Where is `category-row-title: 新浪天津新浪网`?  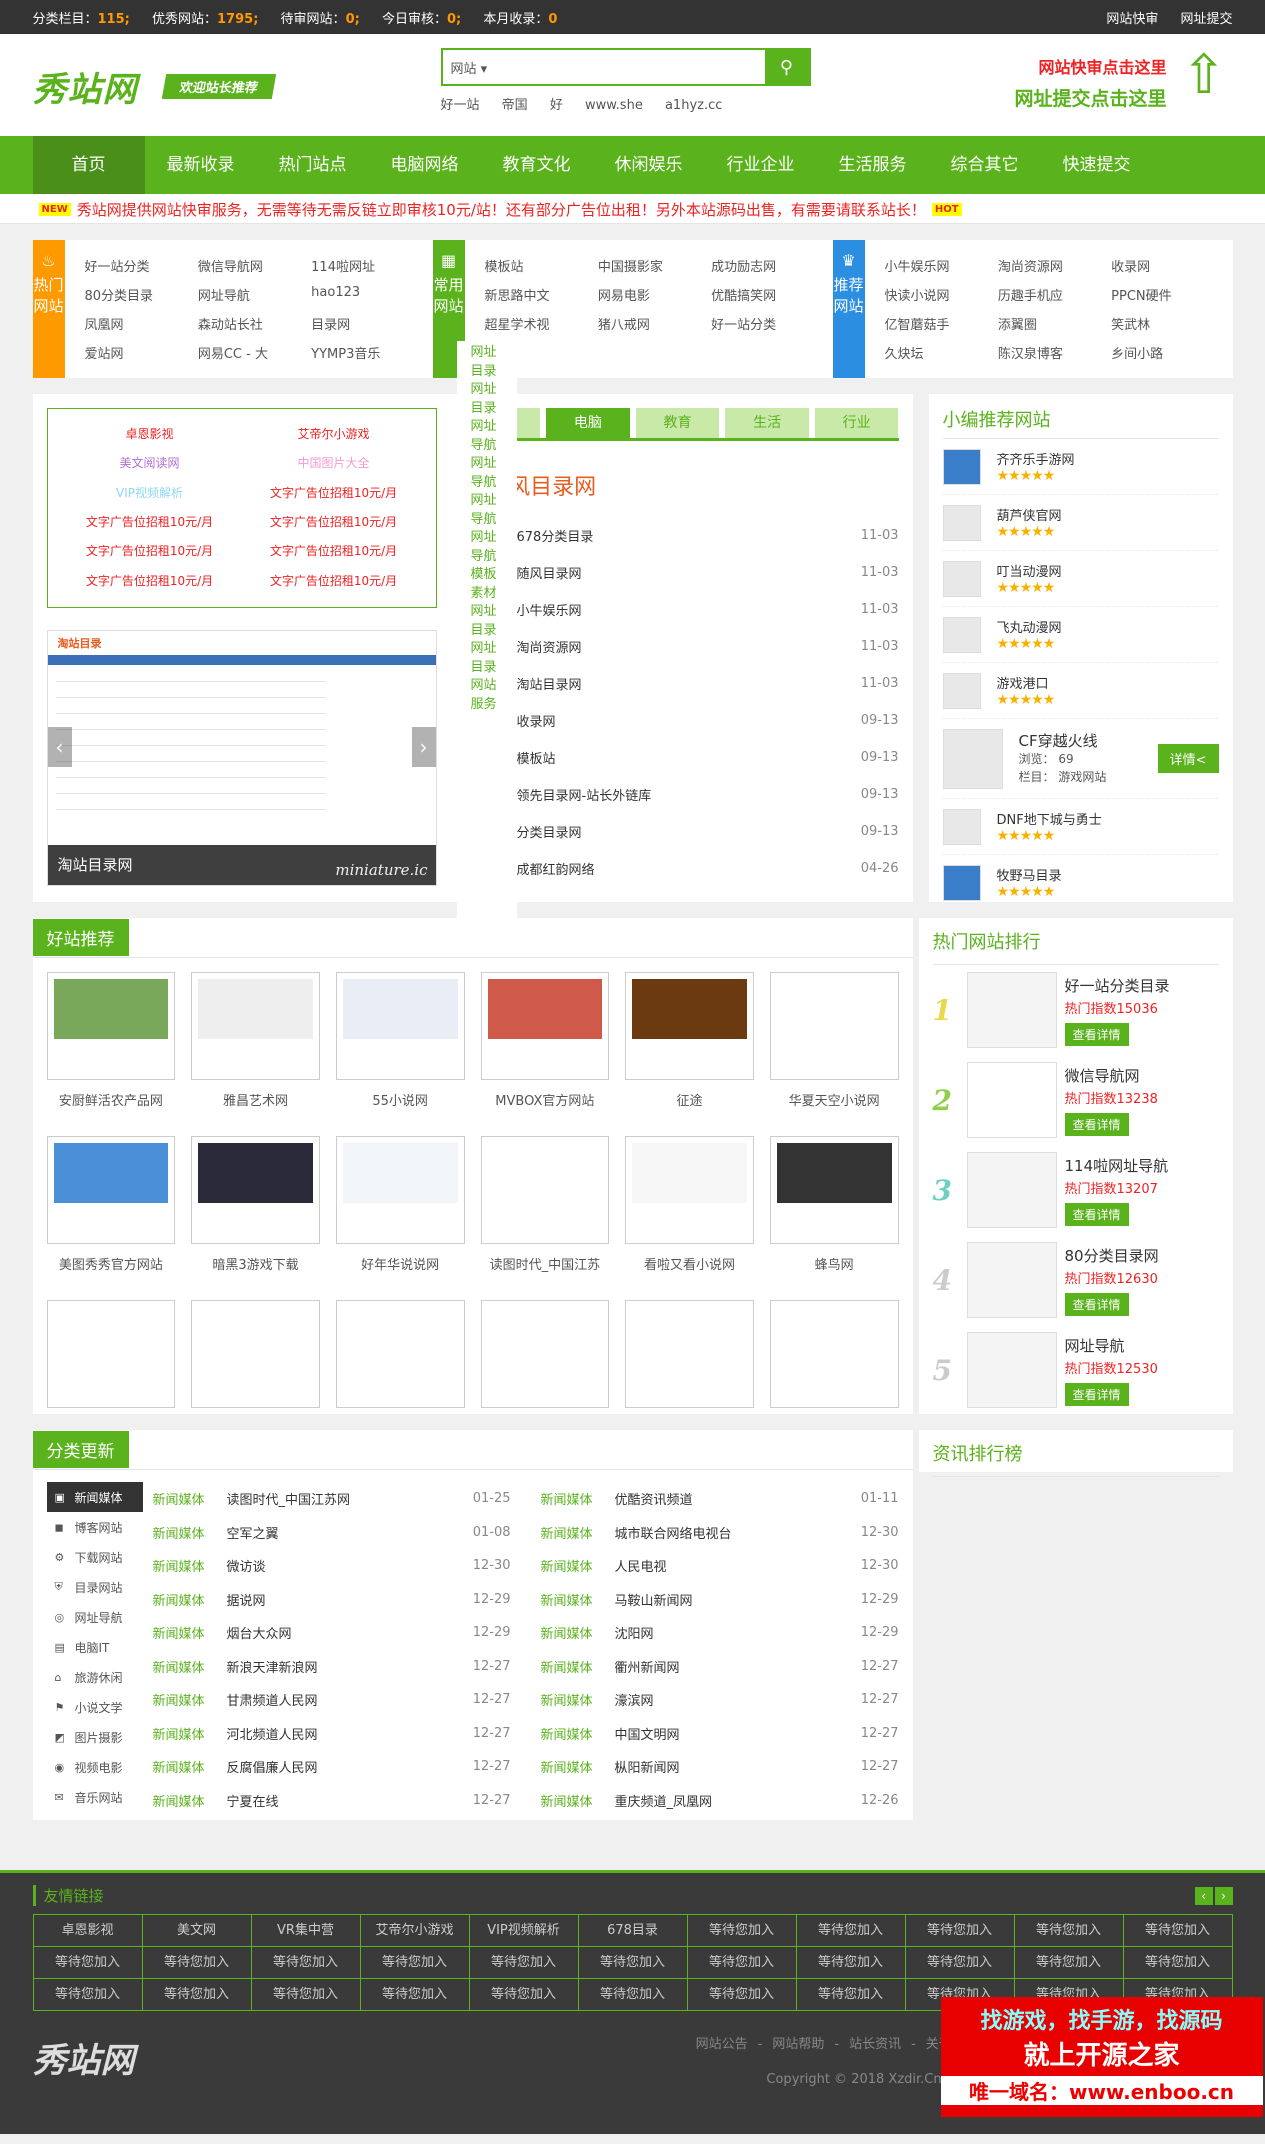 category-row-title: 新浪天津新浪网 is located at coordinates (350, 1666).